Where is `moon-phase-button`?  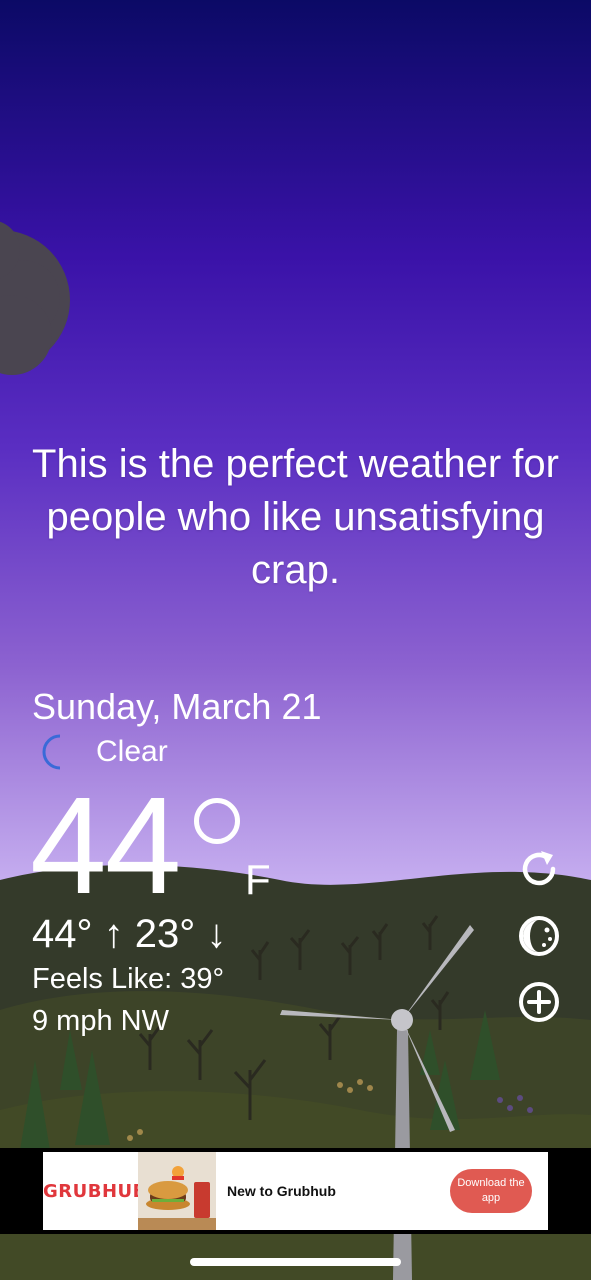 moon-phase-button is located at coordinates (539, 936).